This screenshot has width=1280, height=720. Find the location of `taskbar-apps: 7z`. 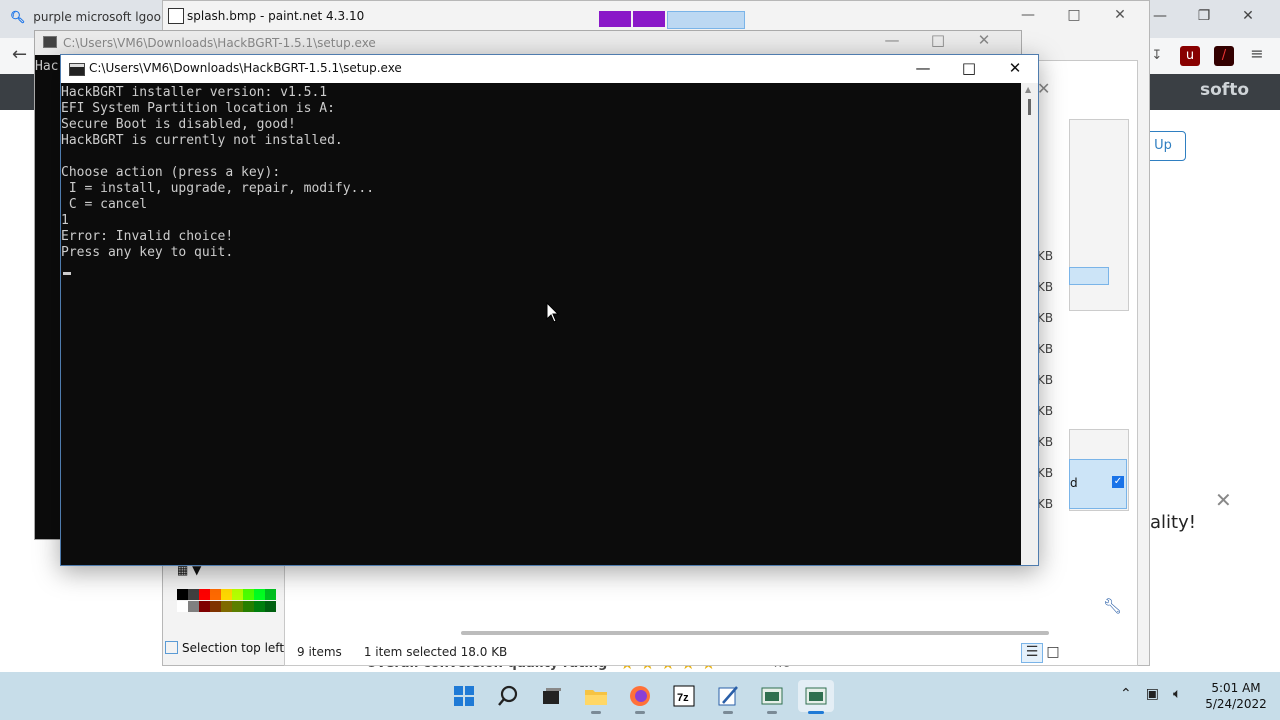

taskbar-apps: 7z is located at coordinates (644, 697).